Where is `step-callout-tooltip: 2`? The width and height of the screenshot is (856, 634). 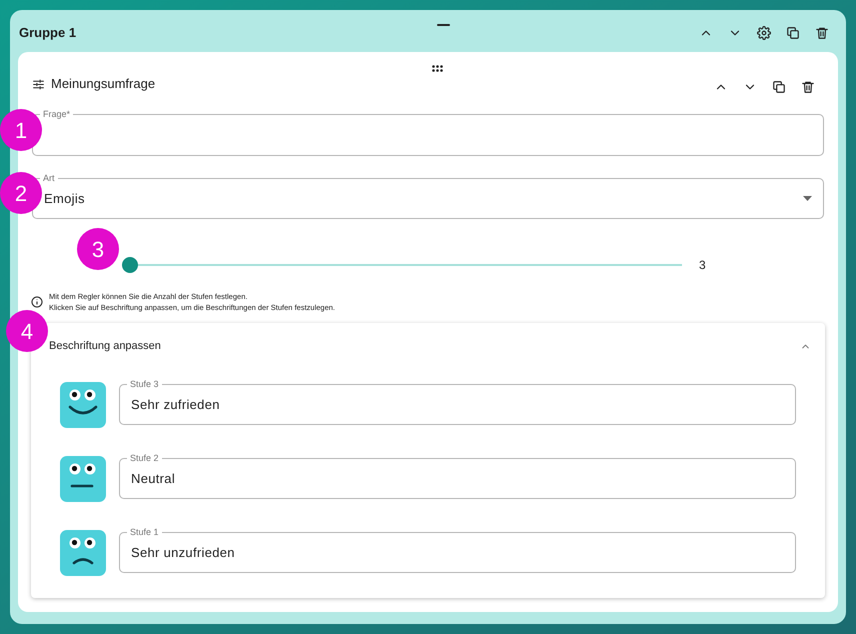 step-callout-tooltip: 2 is located at coordinates (21, 193).